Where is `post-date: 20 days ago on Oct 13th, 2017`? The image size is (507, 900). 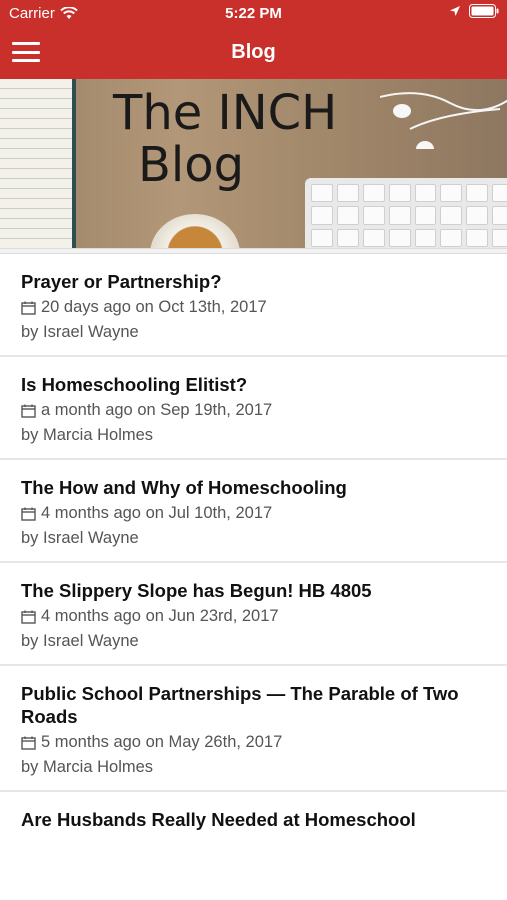
post-date: 20 days ago on Oct 13th, 2017 is located at coordinates (154, 307).